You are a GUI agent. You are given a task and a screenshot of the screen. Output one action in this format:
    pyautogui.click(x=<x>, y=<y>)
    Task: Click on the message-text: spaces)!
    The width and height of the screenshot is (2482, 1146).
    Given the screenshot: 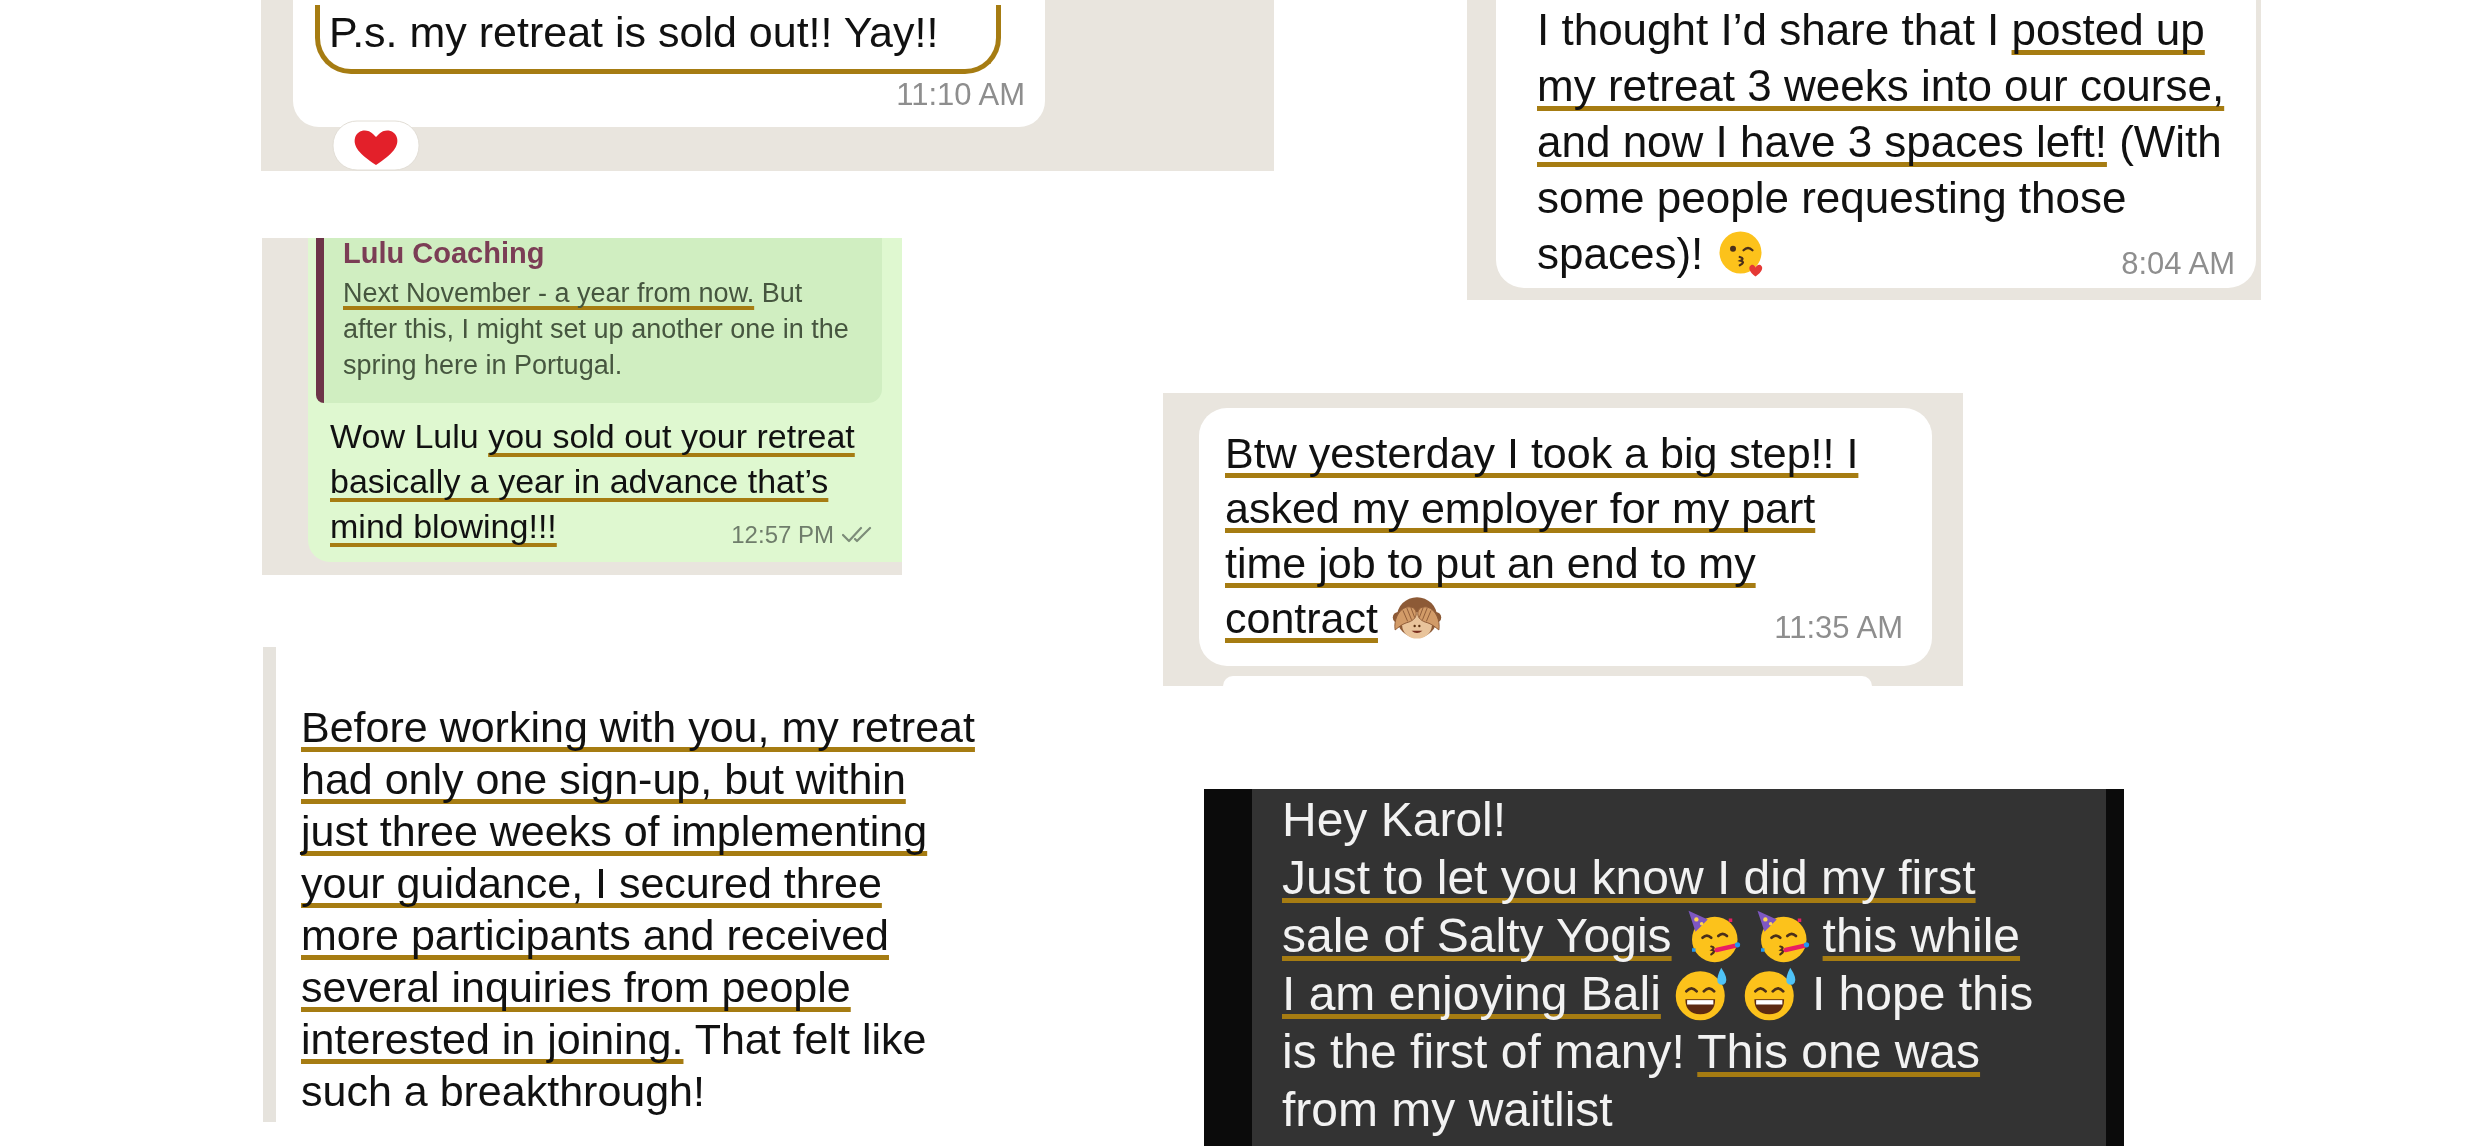 What is the action you would take?
    pyautogui.click(x=1620, y=254)
    